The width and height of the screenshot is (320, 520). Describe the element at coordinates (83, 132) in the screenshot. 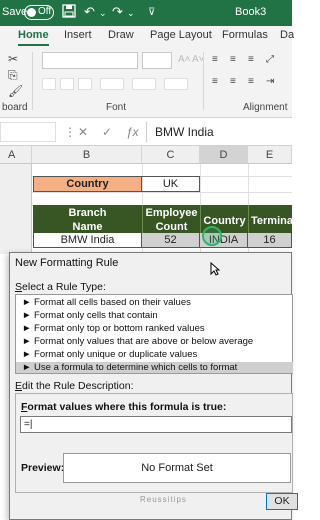

I see `cancel-entry-icon: ✕` at that location.